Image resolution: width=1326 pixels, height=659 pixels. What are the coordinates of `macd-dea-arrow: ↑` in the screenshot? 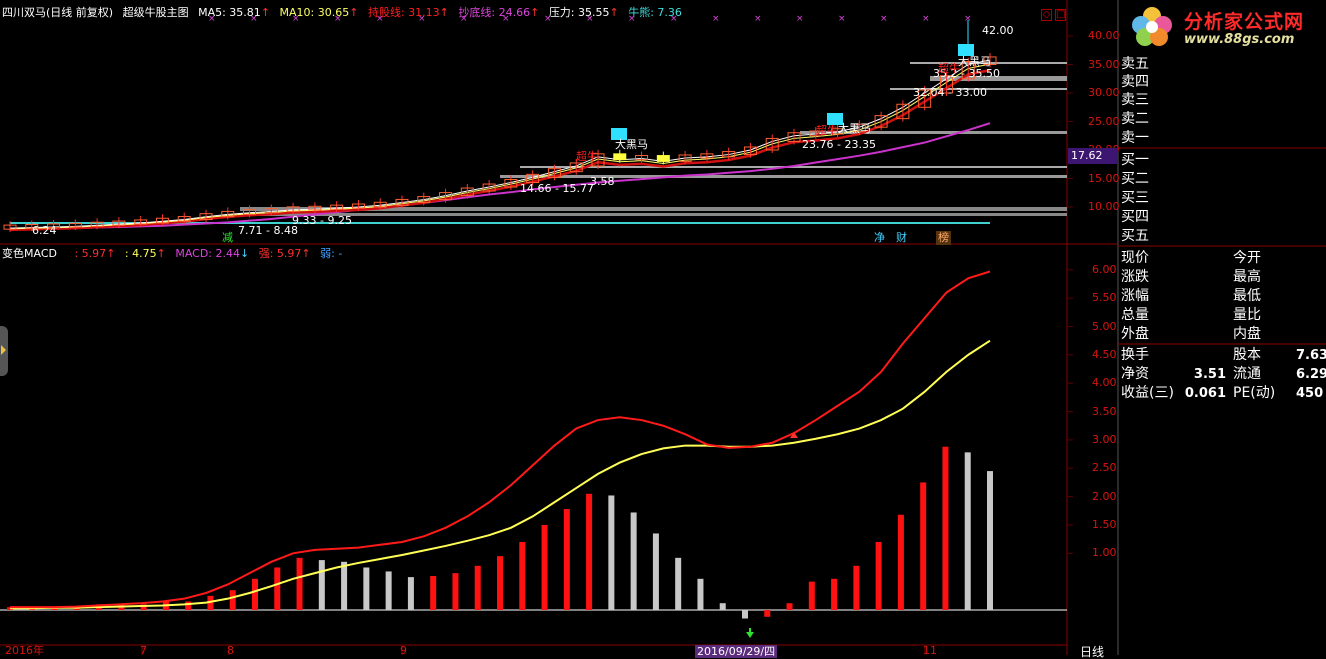 It's located at (161, 253).